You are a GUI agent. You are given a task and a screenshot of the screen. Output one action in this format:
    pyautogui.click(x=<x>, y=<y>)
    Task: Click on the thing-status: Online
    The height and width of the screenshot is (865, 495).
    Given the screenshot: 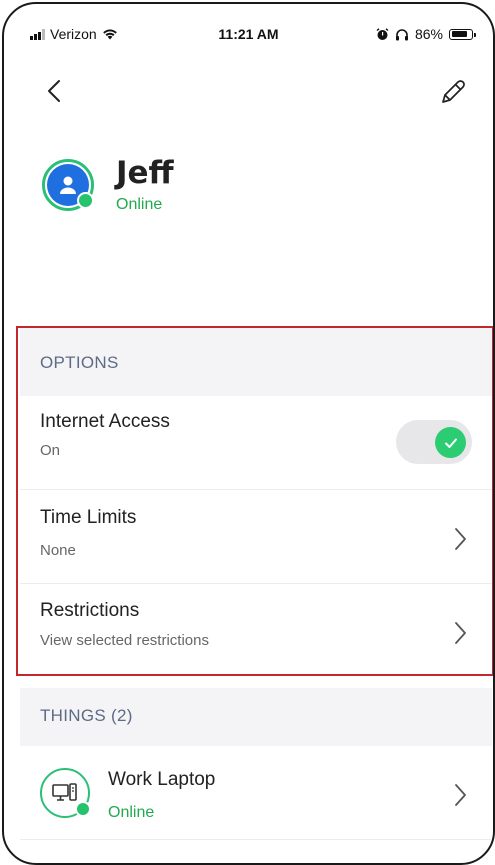 What is the action you would take?
    pyautogui.click(x=131, y=812)
    